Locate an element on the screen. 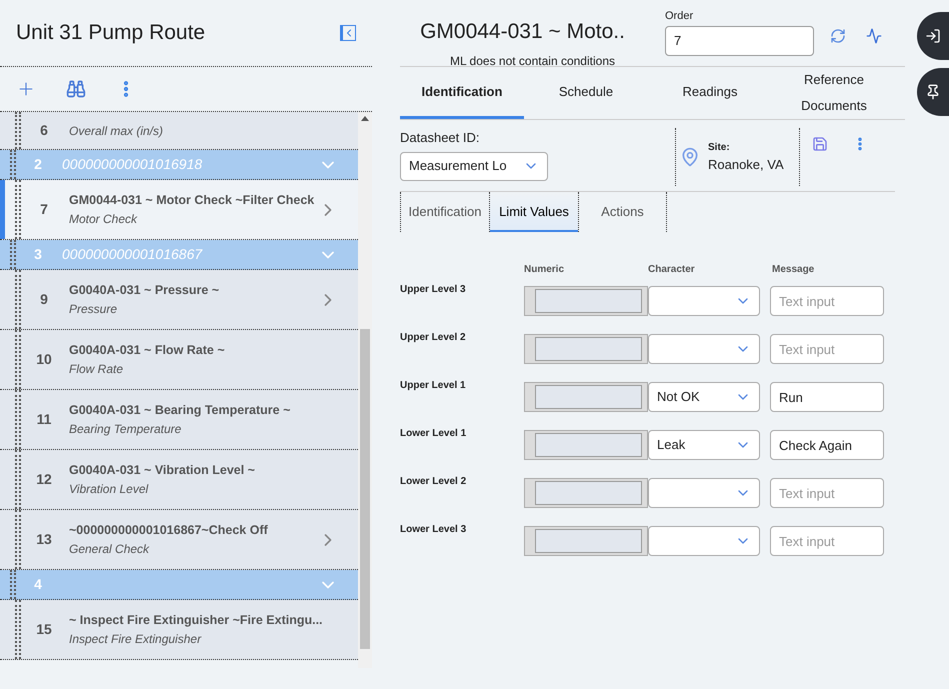 Image resolution: width=949 pixels, height=689 pixels. pin-icon is located at coordinates (933, 92).